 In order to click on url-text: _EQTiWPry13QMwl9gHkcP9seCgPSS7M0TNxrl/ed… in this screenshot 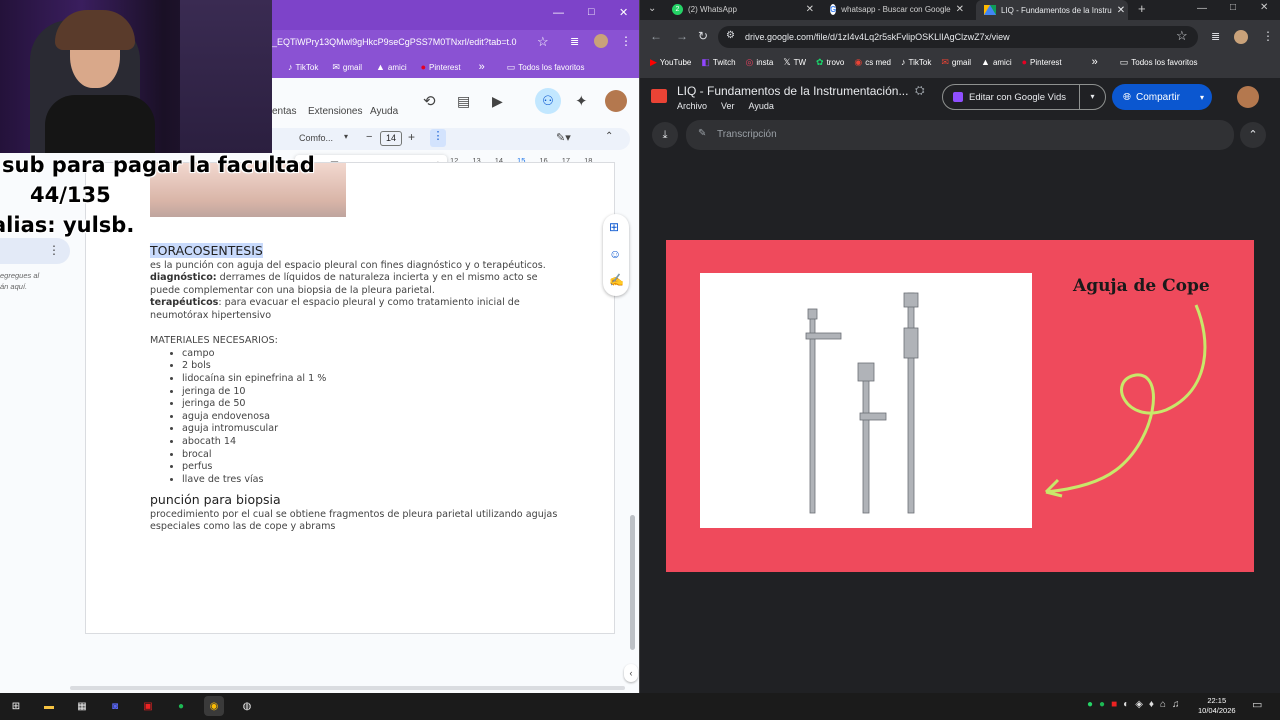, I will do `click(394, 42)`.